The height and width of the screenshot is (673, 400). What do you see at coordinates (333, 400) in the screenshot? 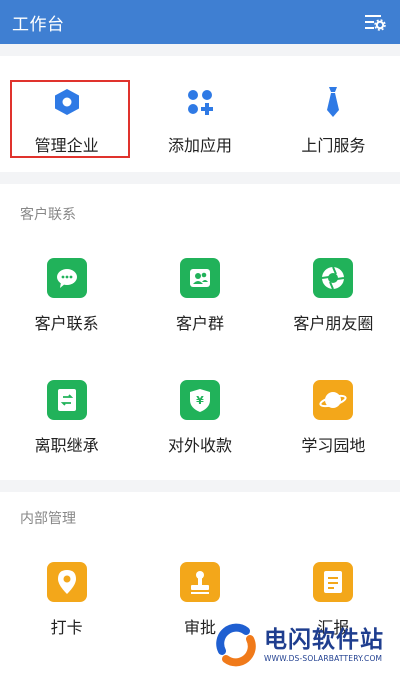
I see `planet-icon` at bounding box center [333, 400].